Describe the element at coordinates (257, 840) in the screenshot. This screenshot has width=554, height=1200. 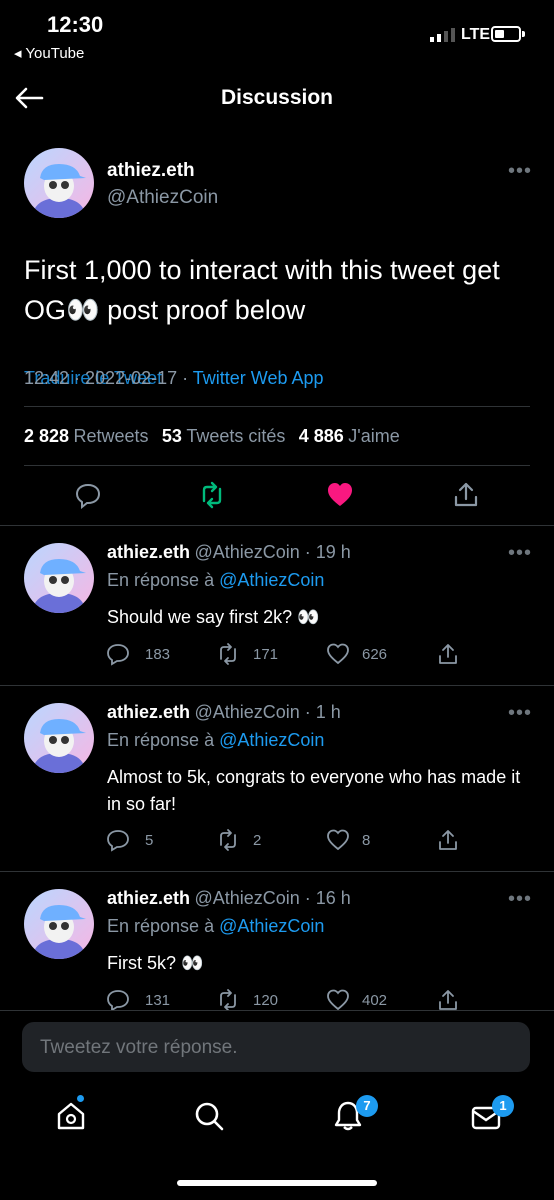
I see `retweet-count: 2` at that location.